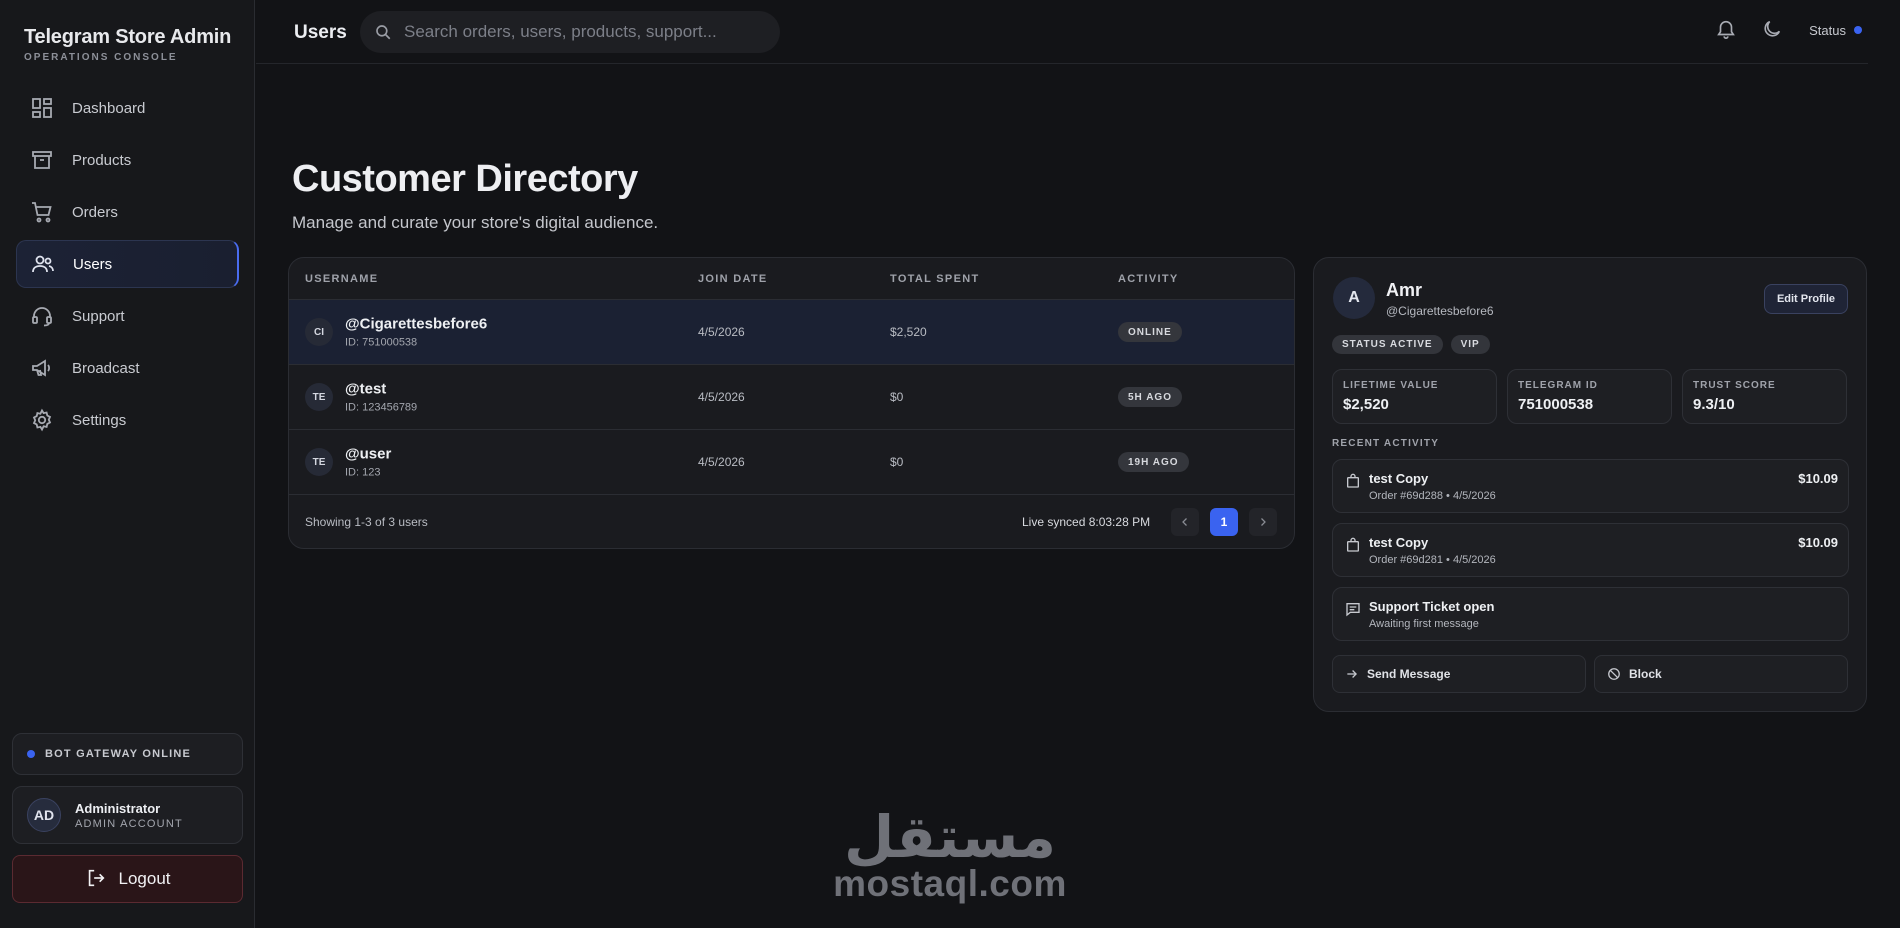 The width and height of the screenshot is (1900, 928). What do you see at coordinates (101, 57) in the screenshot?
I see `brand-subtitle: OPERATIONS CONSOLE` at bounding box center [101, 57].